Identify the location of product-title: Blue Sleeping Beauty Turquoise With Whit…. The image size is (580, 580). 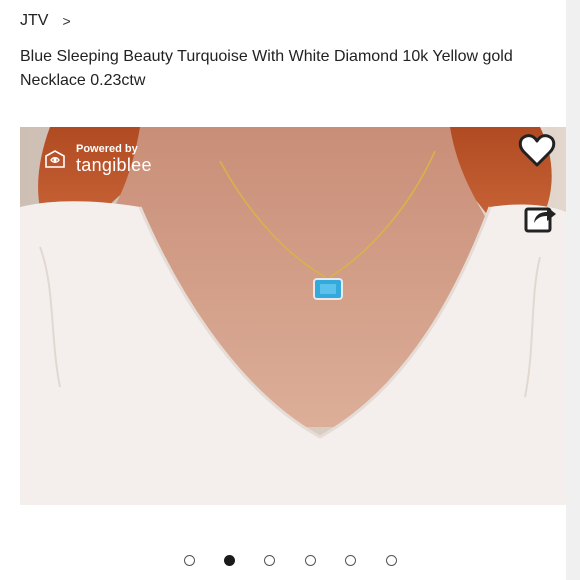
(266, 68).